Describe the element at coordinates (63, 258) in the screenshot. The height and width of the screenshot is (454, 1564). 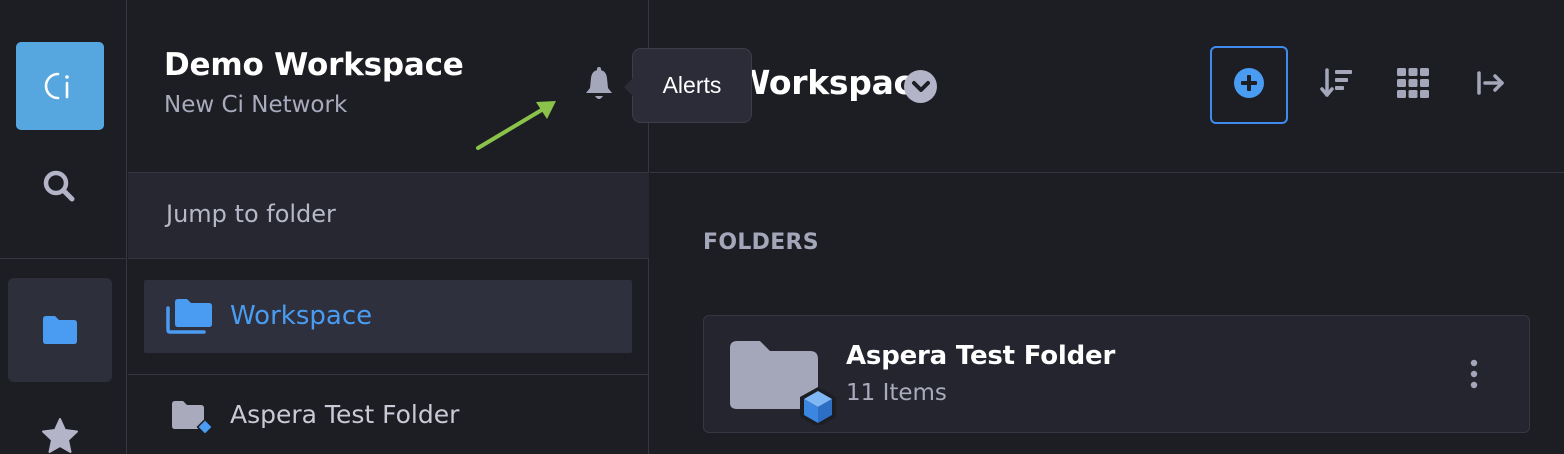
I see `rail-divider` at that location.